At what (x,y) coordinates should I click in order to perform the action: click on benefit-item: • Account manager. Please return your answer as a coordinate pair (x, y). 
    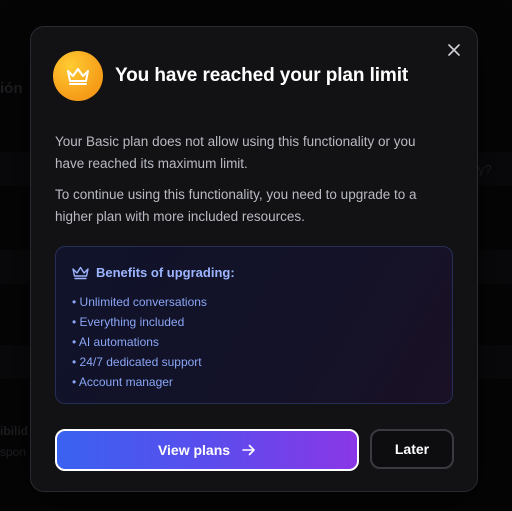
    Looking at the image, I should click on (122, 382).